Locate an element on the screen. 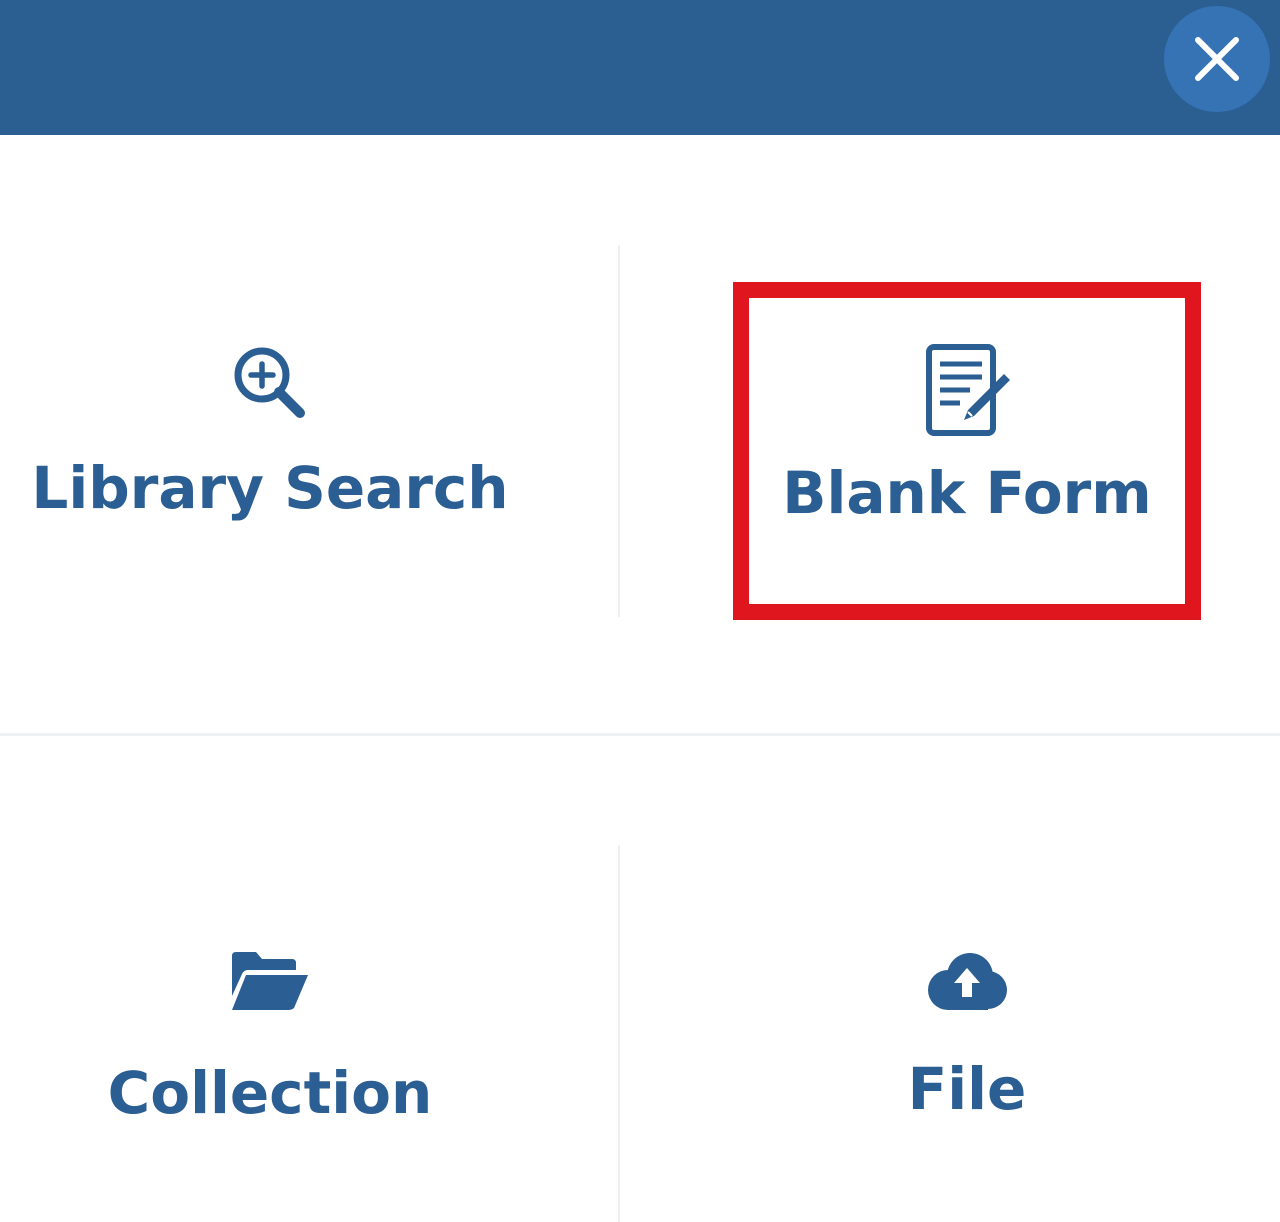 The image size is (1280, 1222). close-button is located at coordinates (1217, 59).